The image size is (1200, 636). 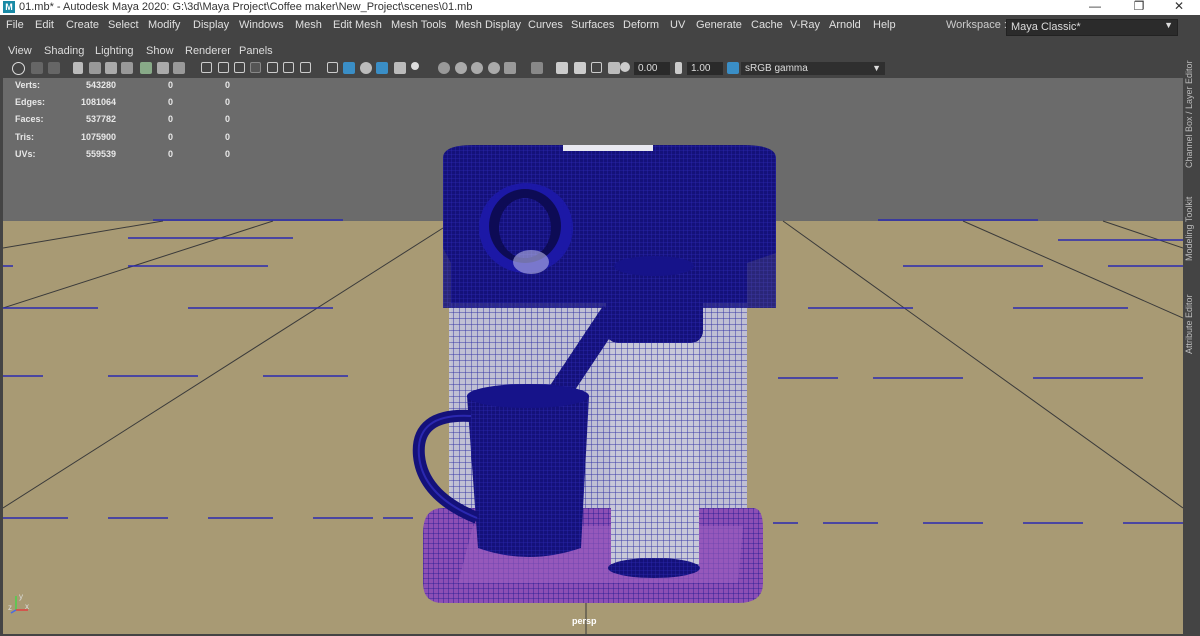 What do you see at coordinates (444, 68) in the screenshot?
I see `anti-aliasing-icon` at bounding box center [444, 68].